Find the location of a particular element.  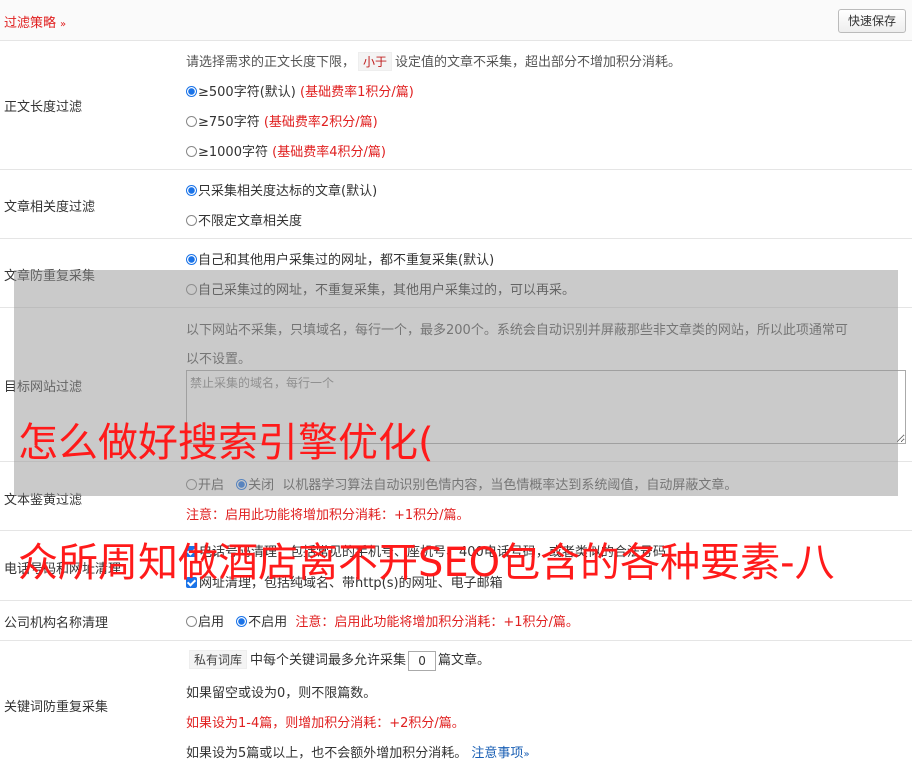

relevance-option-strict: 只采集相关度达标的文章(默认) is located at coordinates (281, 189).